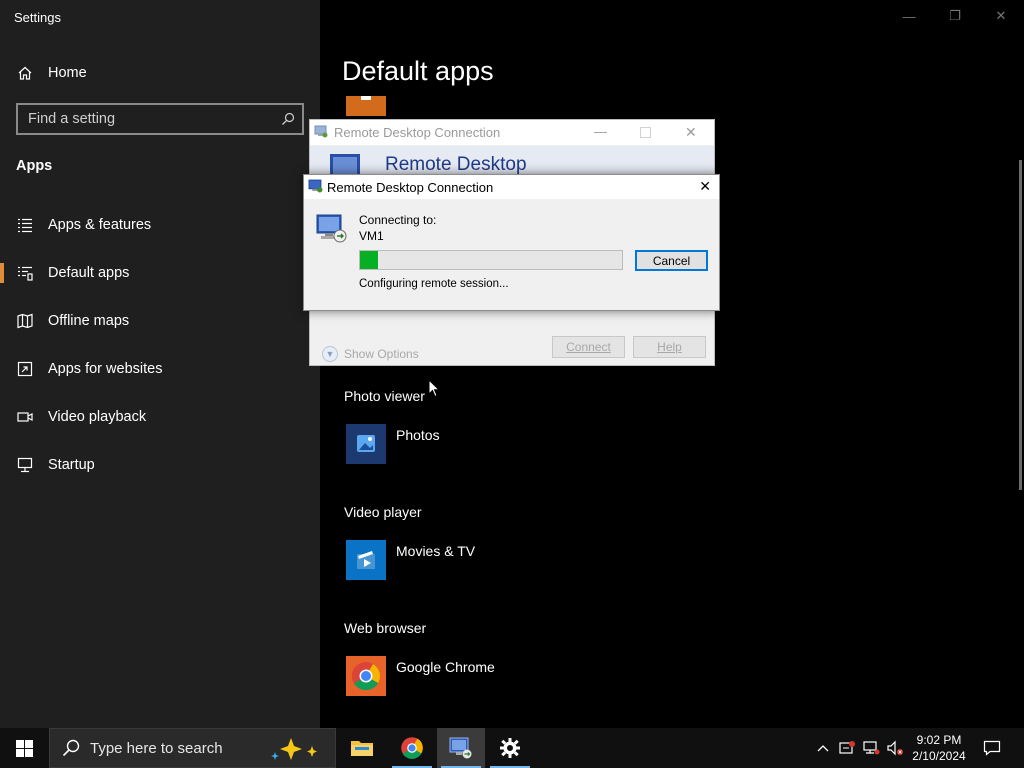 This screenshot has height=768, width=1024. What do you see at coordinates (512, 132) in the screenshot?
I see `rdc-window-titlebar: Remote Desktop Connection` at bounding box center [512, 132].